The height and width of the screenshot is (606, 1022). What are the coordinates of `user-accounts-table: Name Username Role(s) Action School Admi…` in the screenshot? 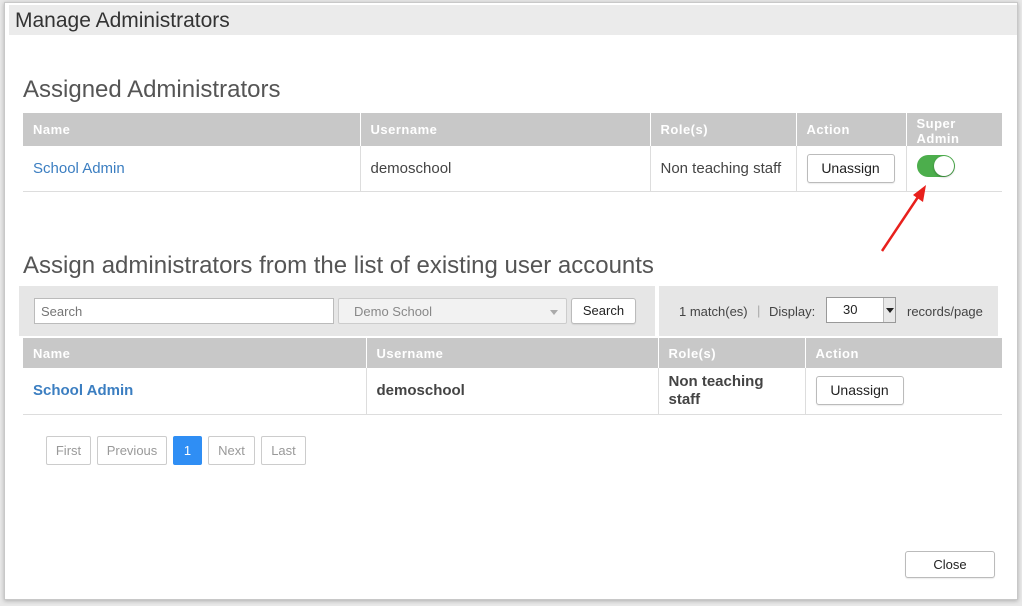 It's located at (512, 376).